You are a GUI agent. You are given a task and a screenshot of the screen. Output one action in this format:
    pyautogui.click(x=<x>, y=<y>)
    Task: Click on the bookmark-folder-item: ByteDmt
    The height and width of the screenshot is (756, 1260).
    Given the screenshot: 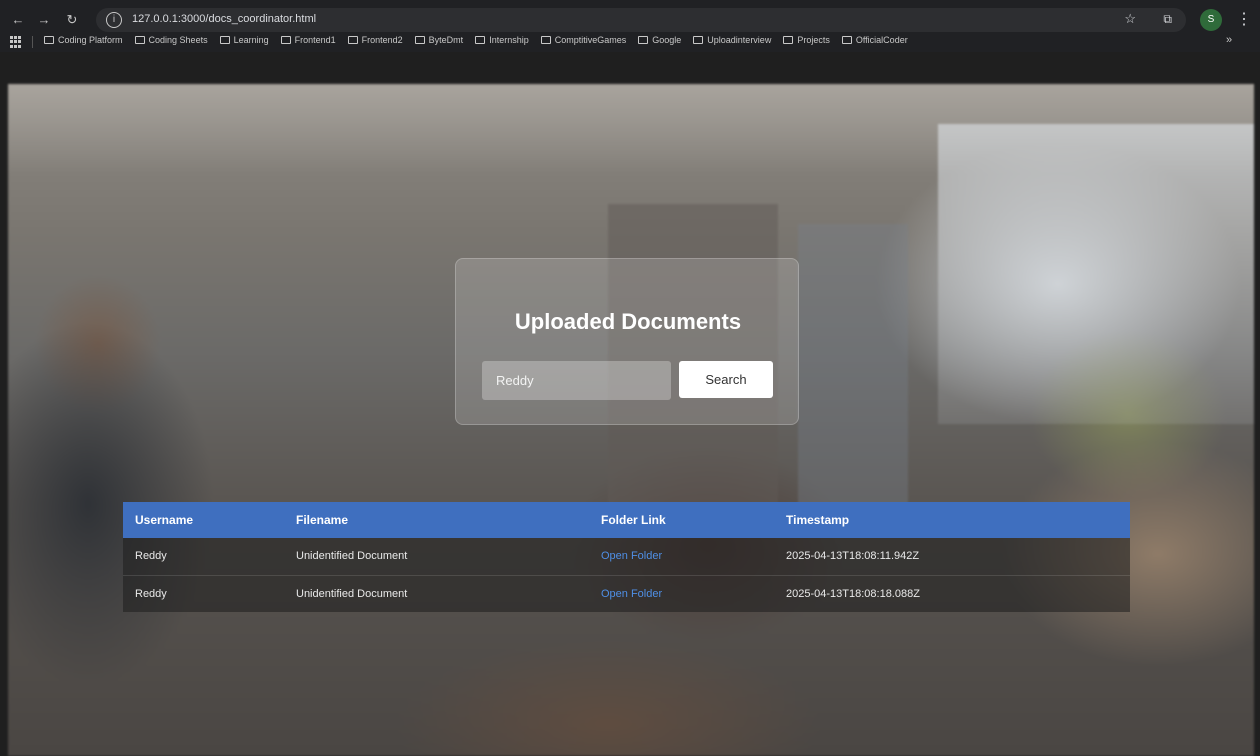 What is the action you would take?
    pyautogui.click(x=439, y=40)
    